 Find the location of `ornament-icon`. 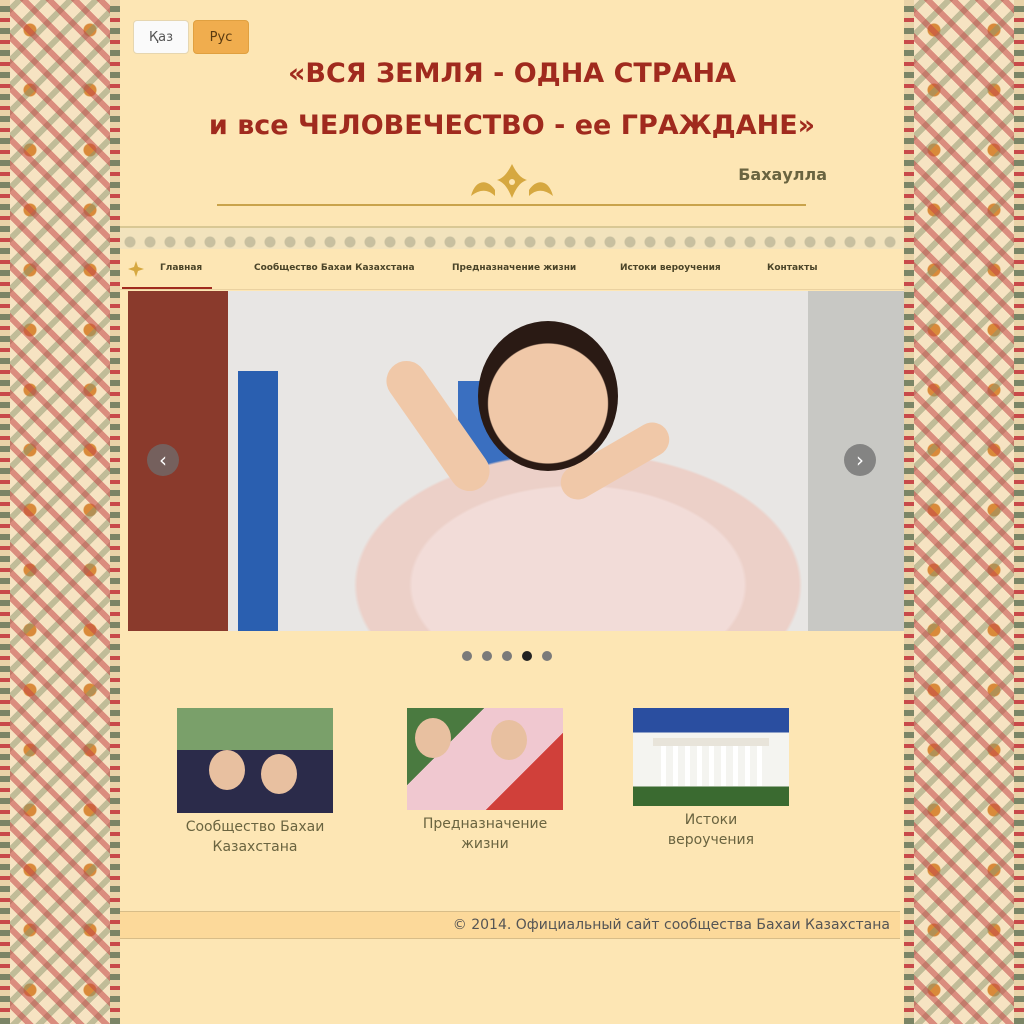

ornament-icon is located at coordinates (512, 181).